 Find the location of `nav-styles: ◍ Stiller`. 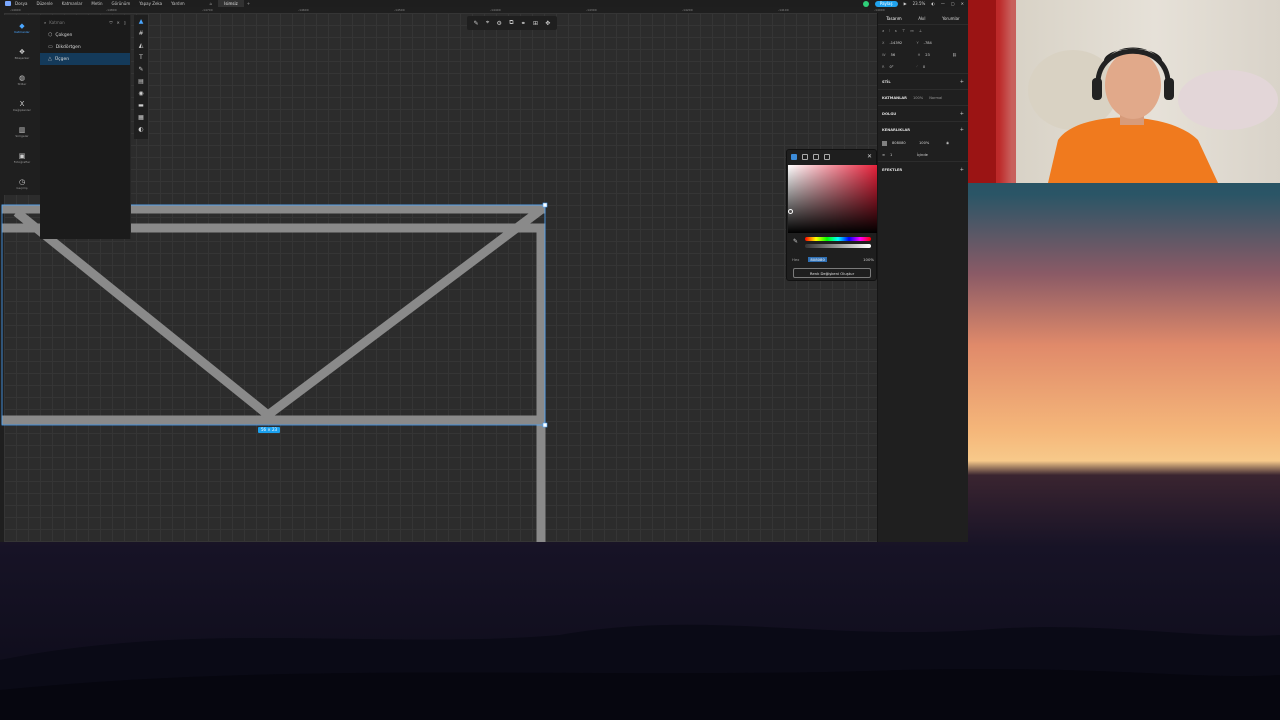

nav-styles: ◍ Stiller is located at coordinates (22, 80).